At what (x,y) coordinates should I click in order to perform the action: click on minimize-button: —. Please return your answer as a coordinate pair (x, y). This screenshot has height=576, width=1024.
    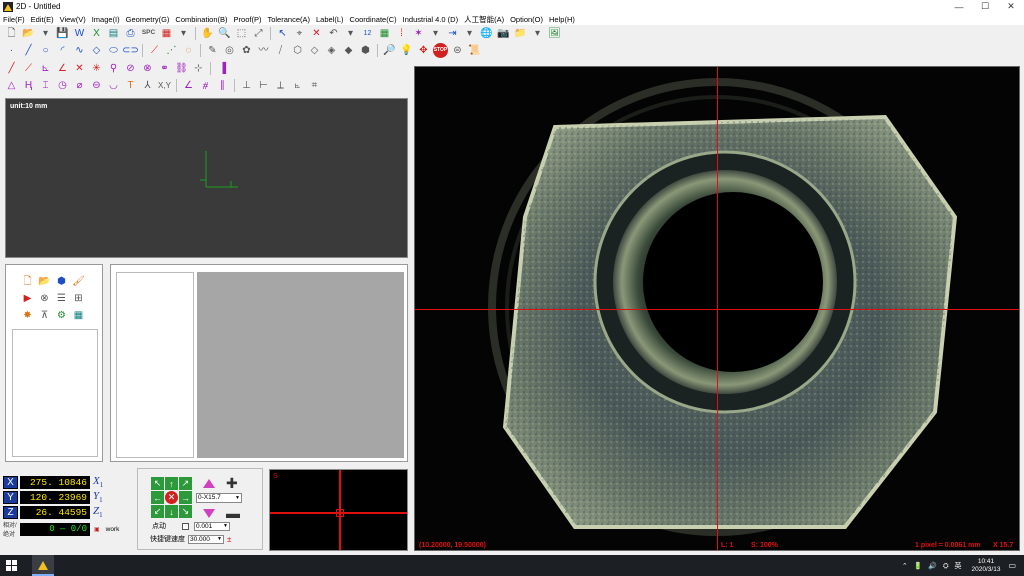
    Looking at the image, I should click on (959, 7).